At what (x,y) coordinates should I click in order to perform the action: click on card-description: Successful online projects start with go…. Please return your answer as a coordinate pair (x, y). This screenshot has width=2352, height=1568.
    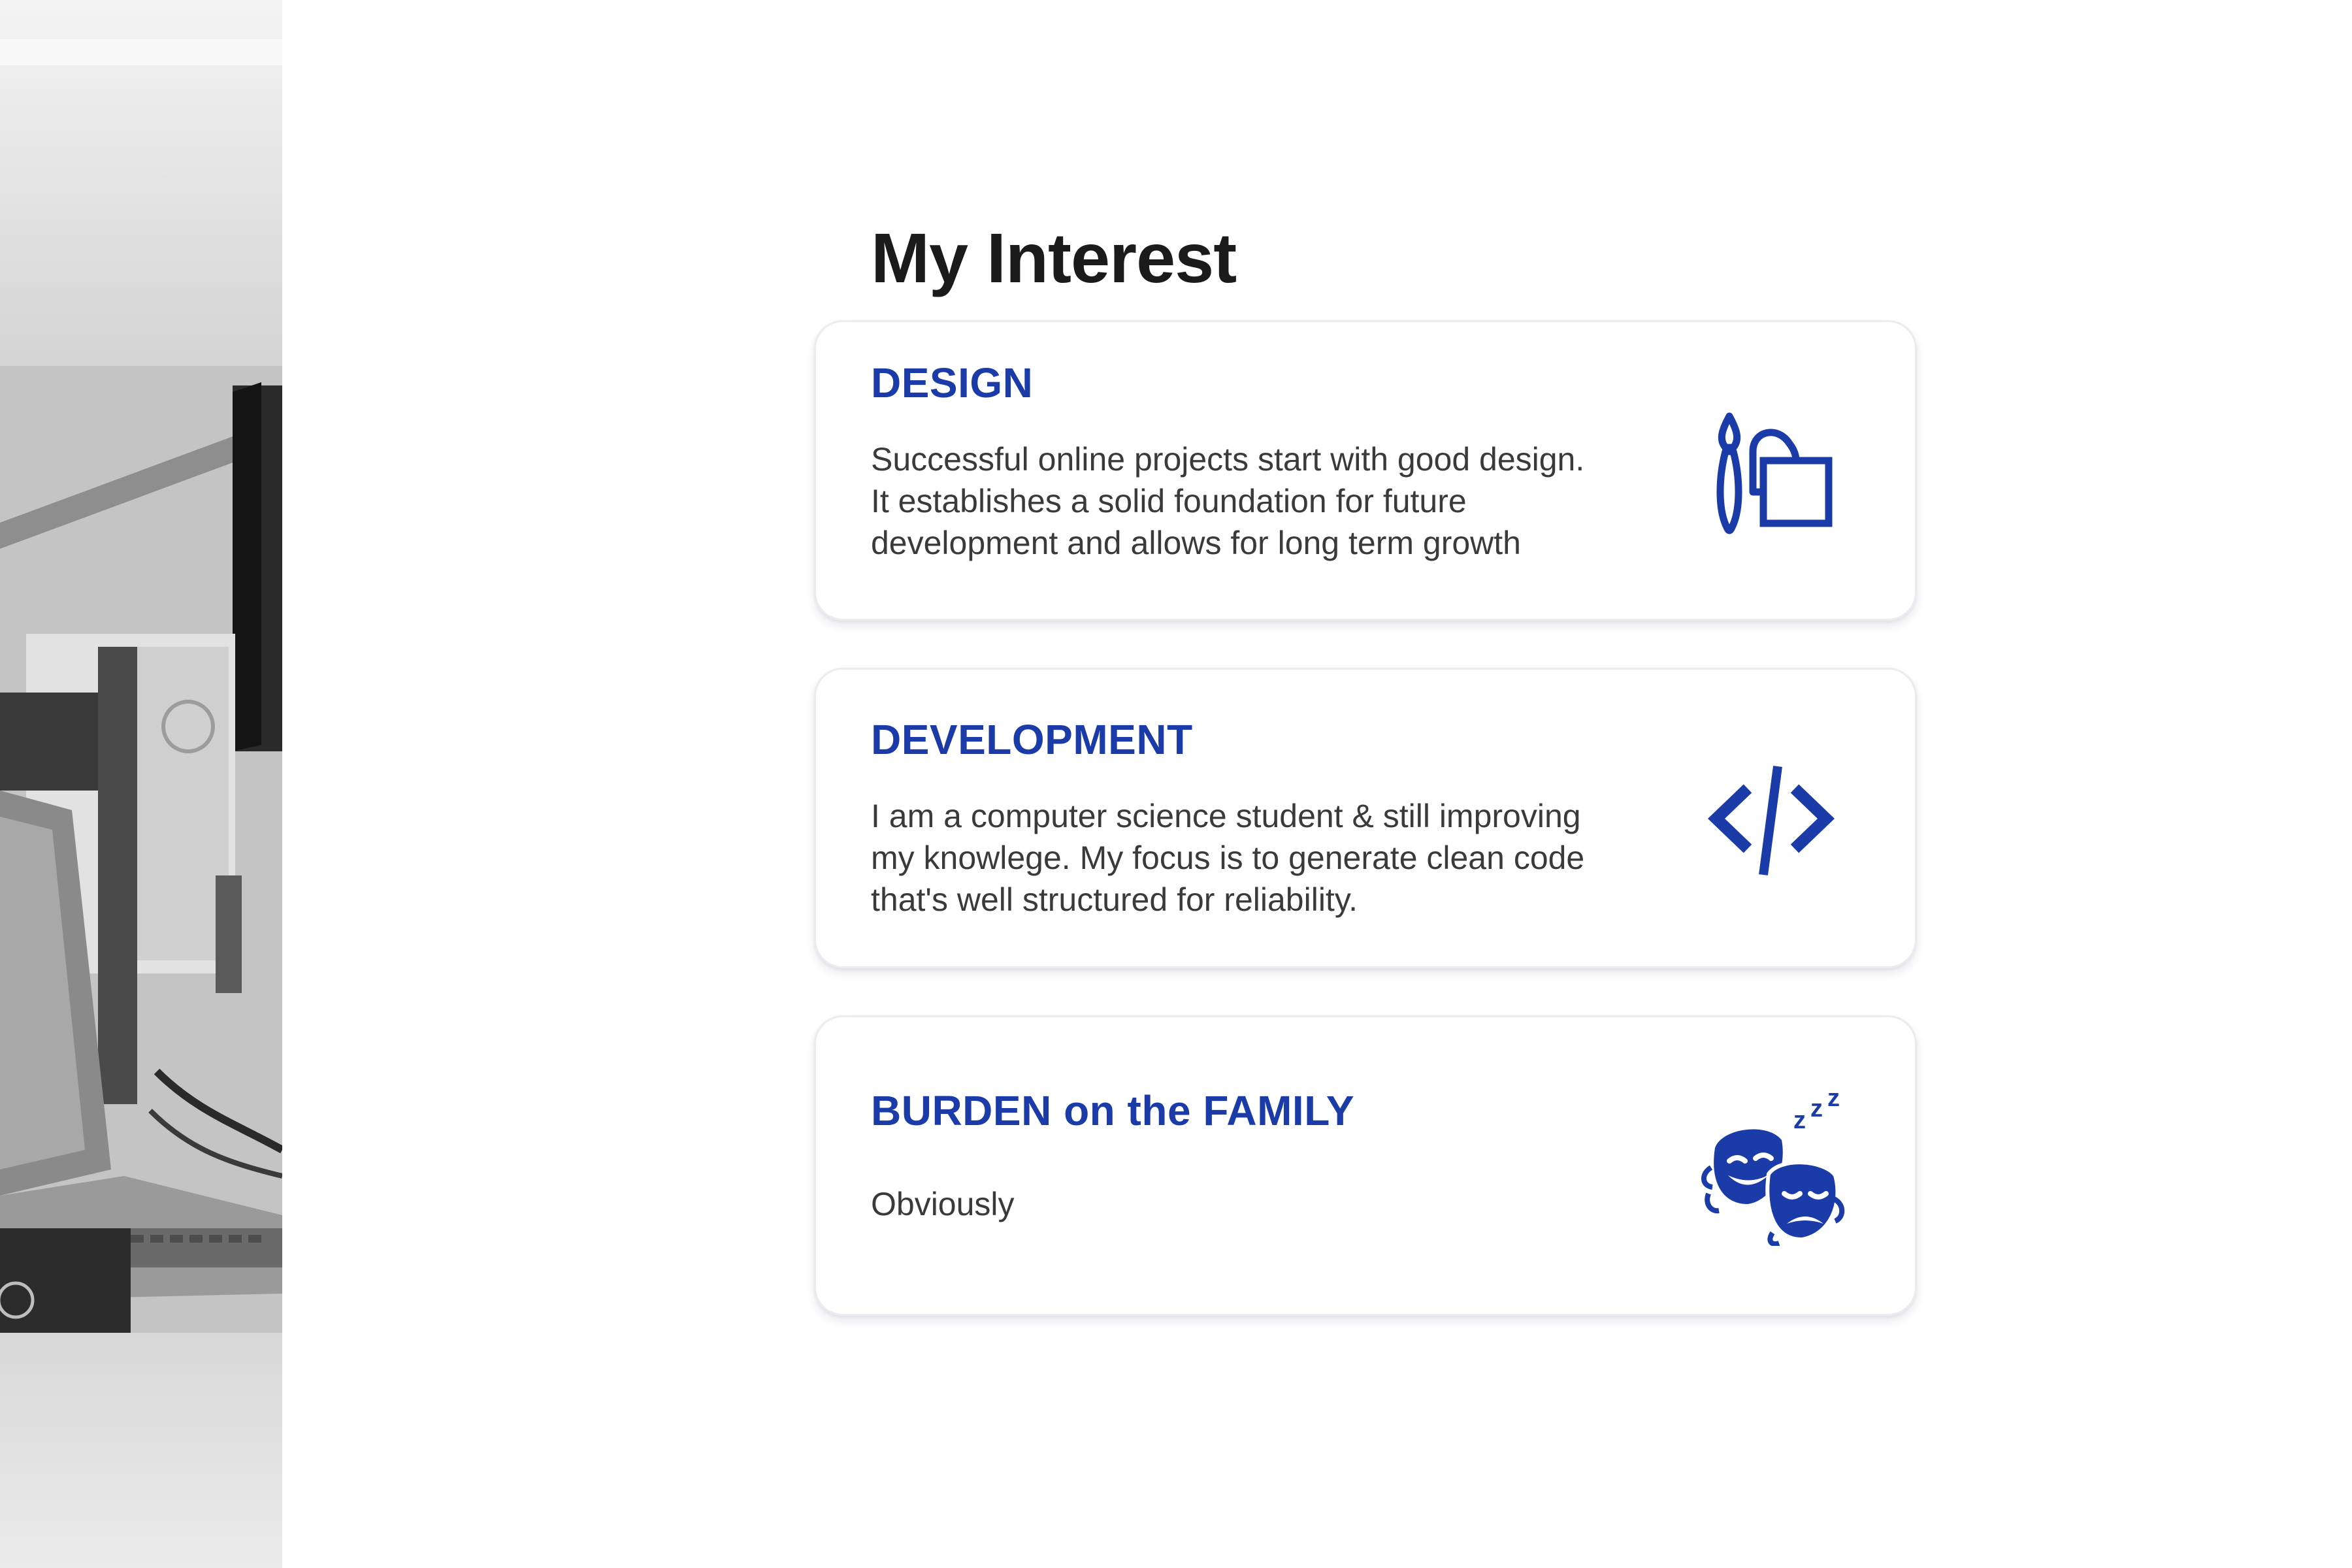
    Looking at the image, I should click on (1228, 501).